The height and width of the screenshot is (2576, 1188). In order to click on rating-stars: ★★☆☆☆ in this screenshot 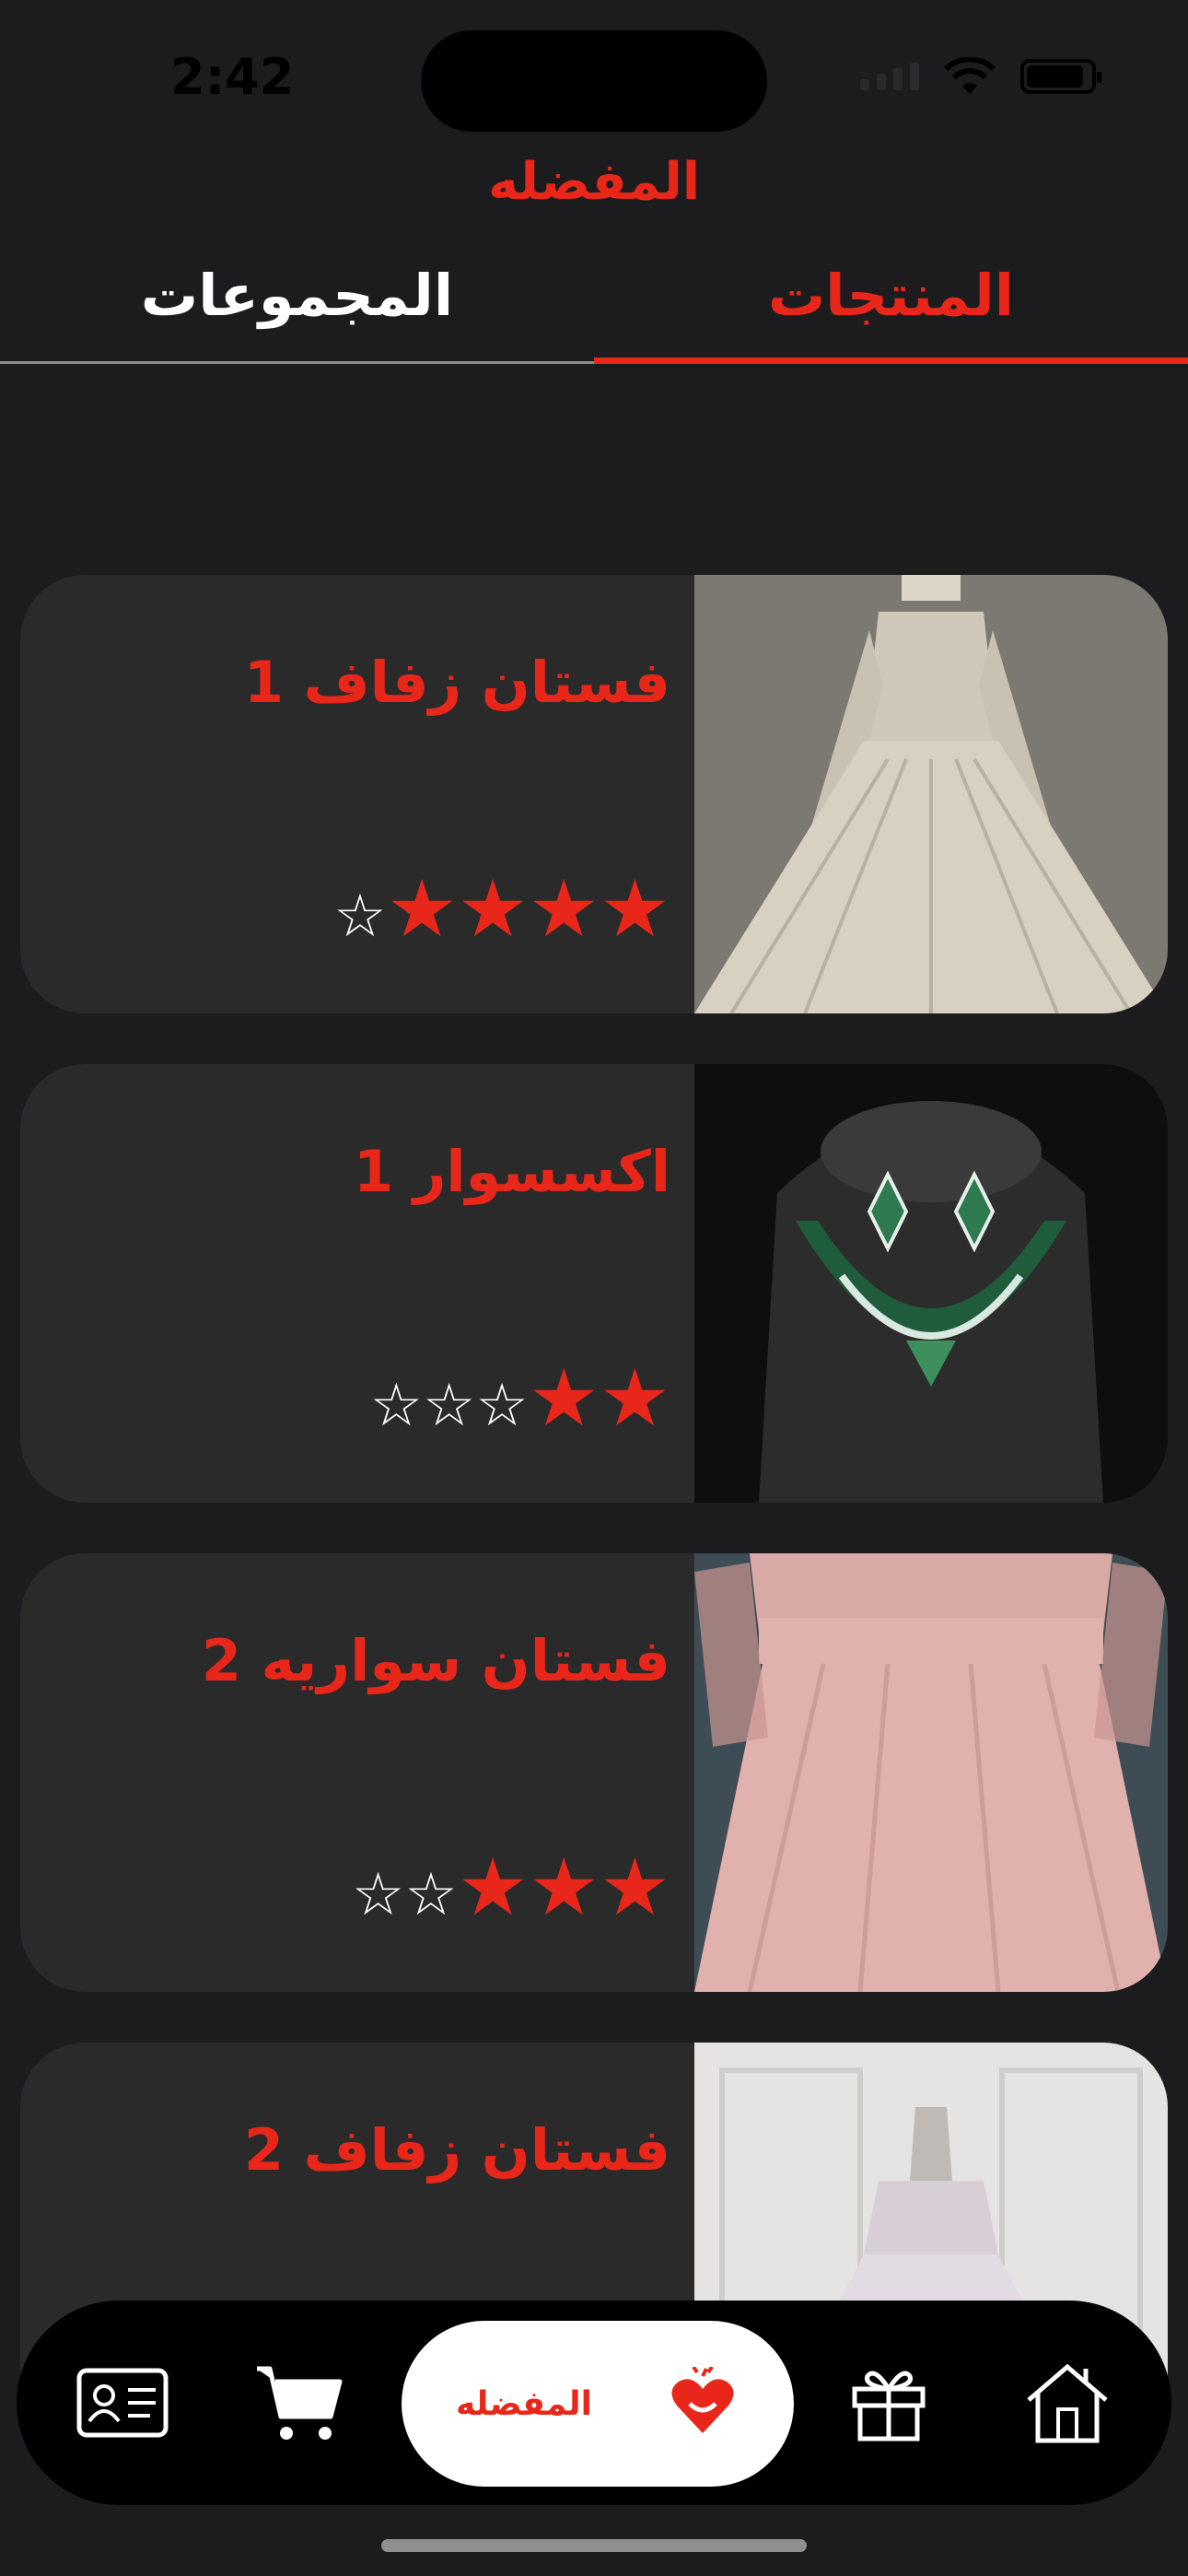, I will do `click(520, 1403)`.